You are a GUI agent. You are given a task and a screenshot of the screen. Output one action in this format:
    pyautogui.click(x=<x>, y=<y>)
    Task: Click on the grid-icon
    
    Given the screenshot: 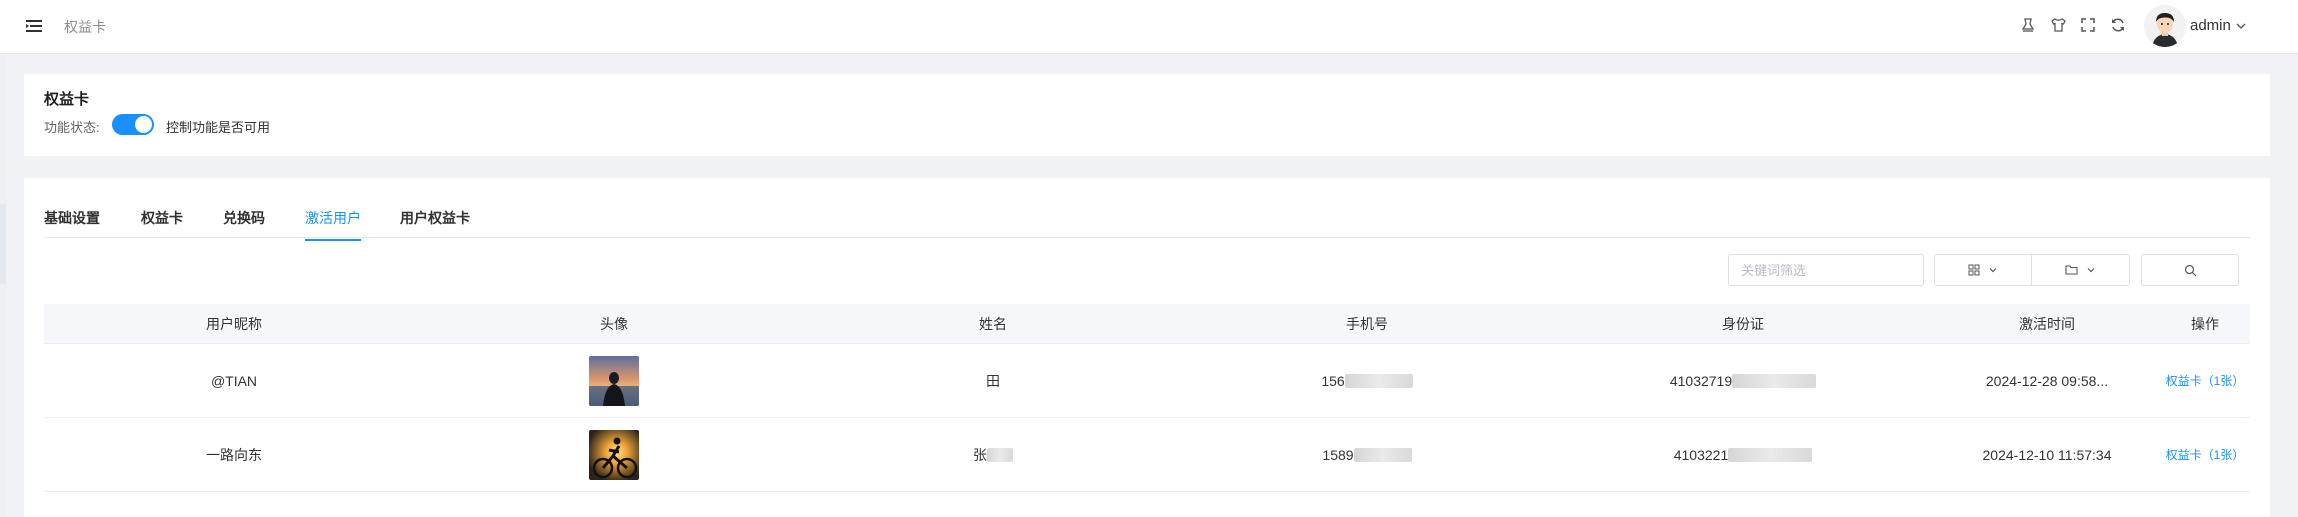 What is the action you would take?
    pyautogui.click(x=1974, y=270)
    